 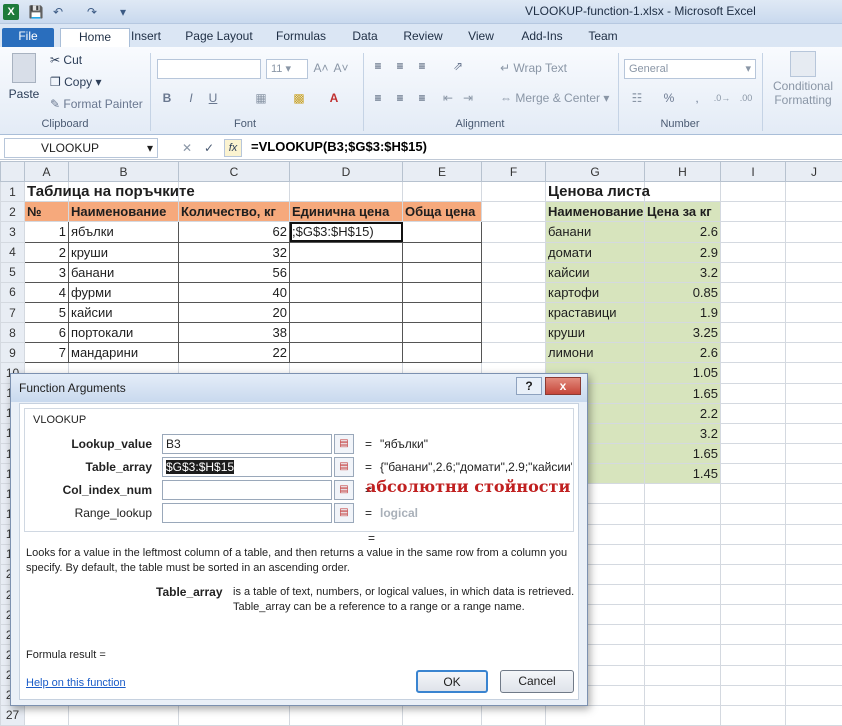 What do you see at coordinates (595, 312) in the screenshot?
I see `cell: краставици` at bounding box center [595, 312].